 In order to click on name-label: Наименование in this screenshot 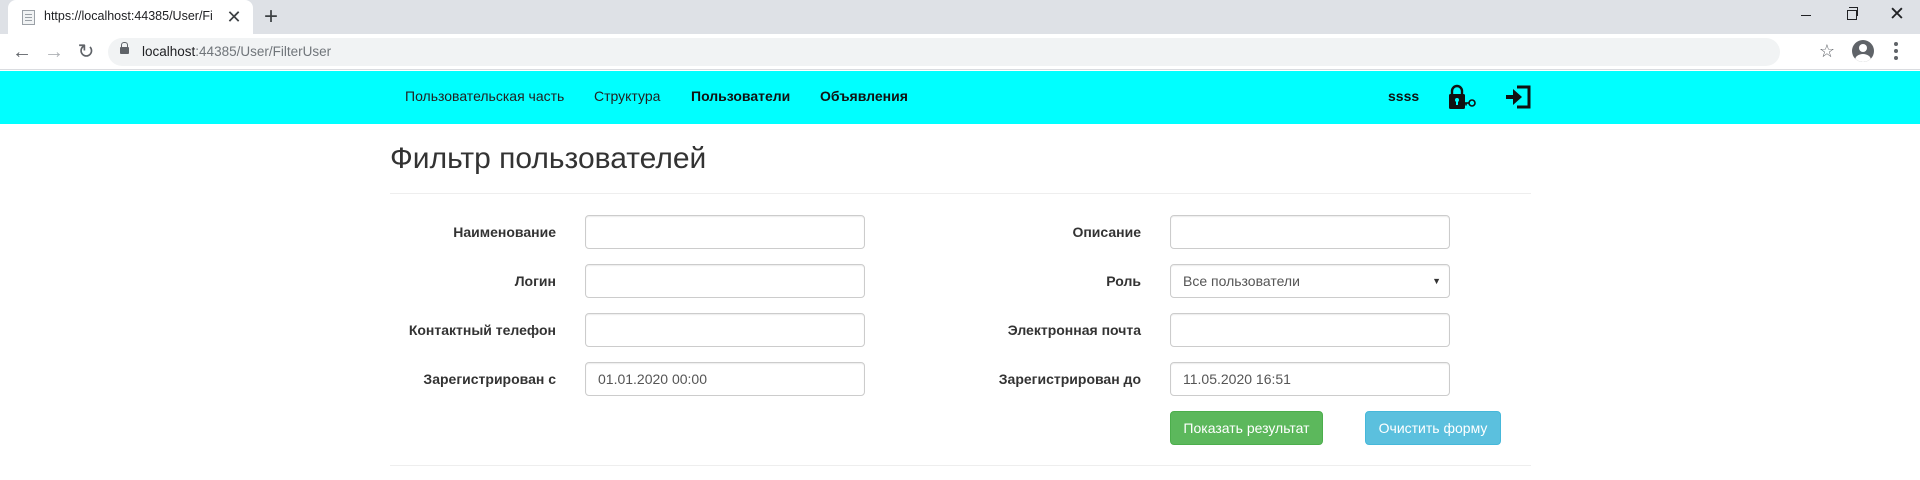, I will do `click(504, 232)`.